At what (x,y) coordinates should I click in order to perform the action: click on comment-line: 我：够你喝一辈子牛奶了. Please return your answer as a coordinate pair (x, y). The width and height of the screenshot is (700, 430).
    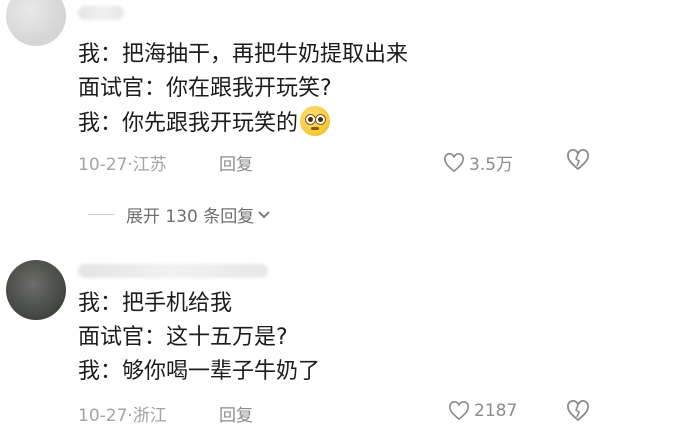
    Looking at the image, I should click on (199, 371).